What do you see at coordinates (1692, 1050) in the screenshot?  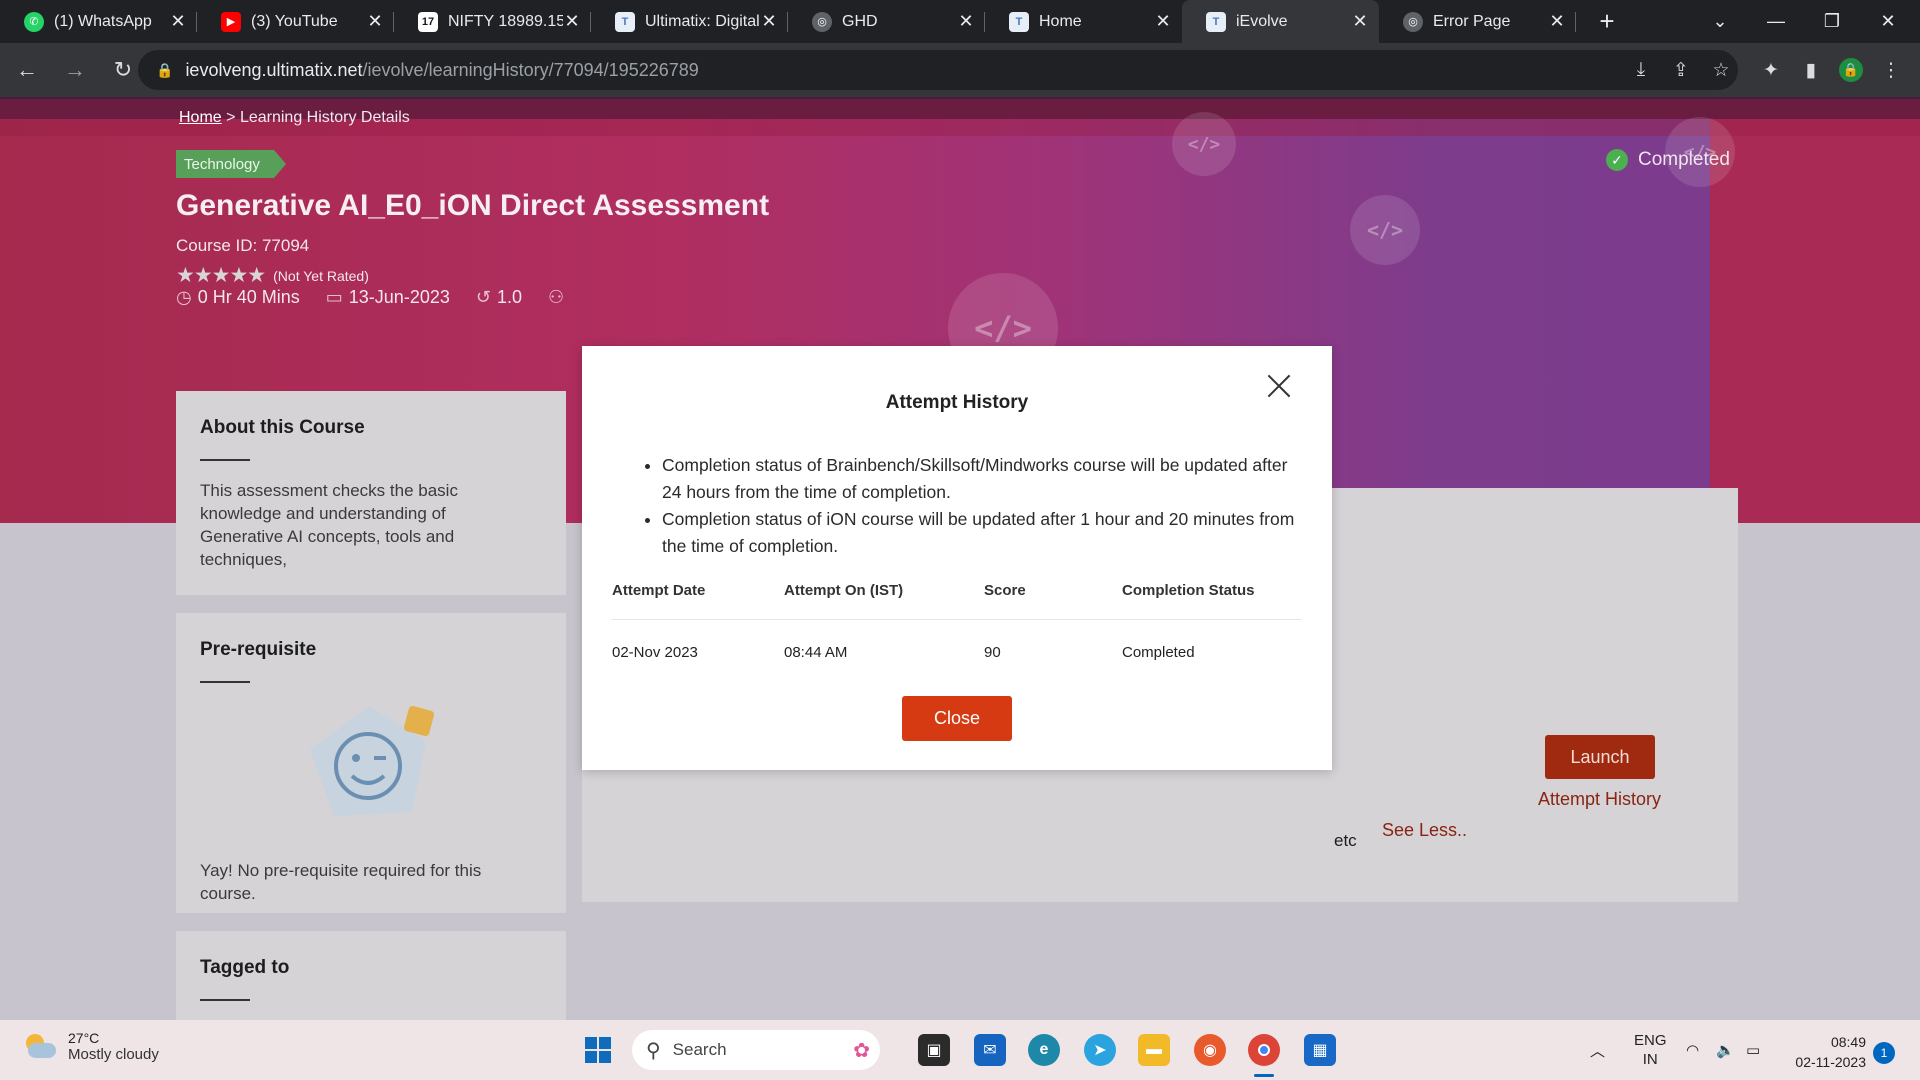 I see `wifi-icon: ◠` at bounding box center [1692, 1050].